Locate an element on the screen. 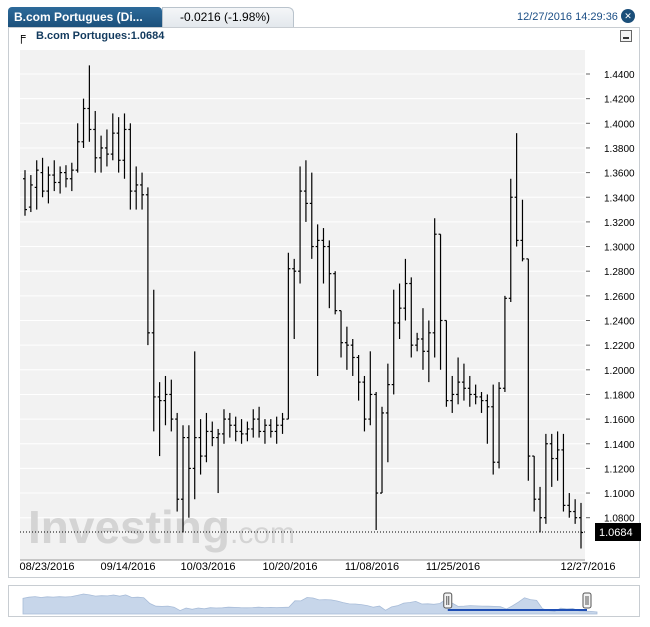 Image resolution: width=650 pixels, height=627 pixels. y-tick-label: 1.3200 is located at coordinates (619, 223).